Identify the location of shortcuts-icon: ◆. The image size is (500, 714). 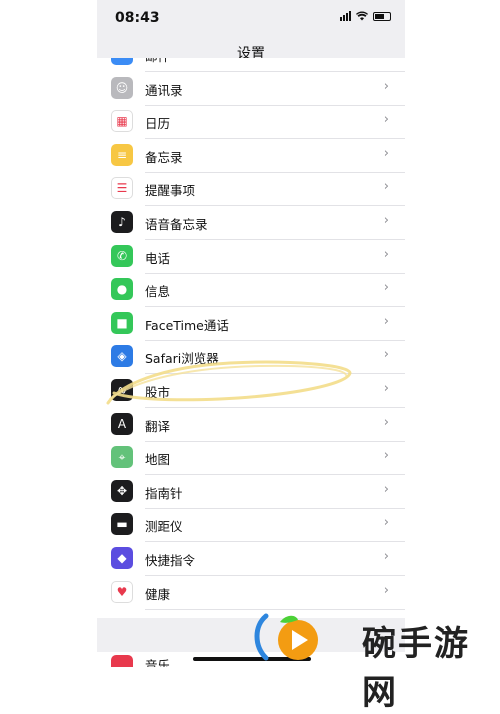
(122, 558).